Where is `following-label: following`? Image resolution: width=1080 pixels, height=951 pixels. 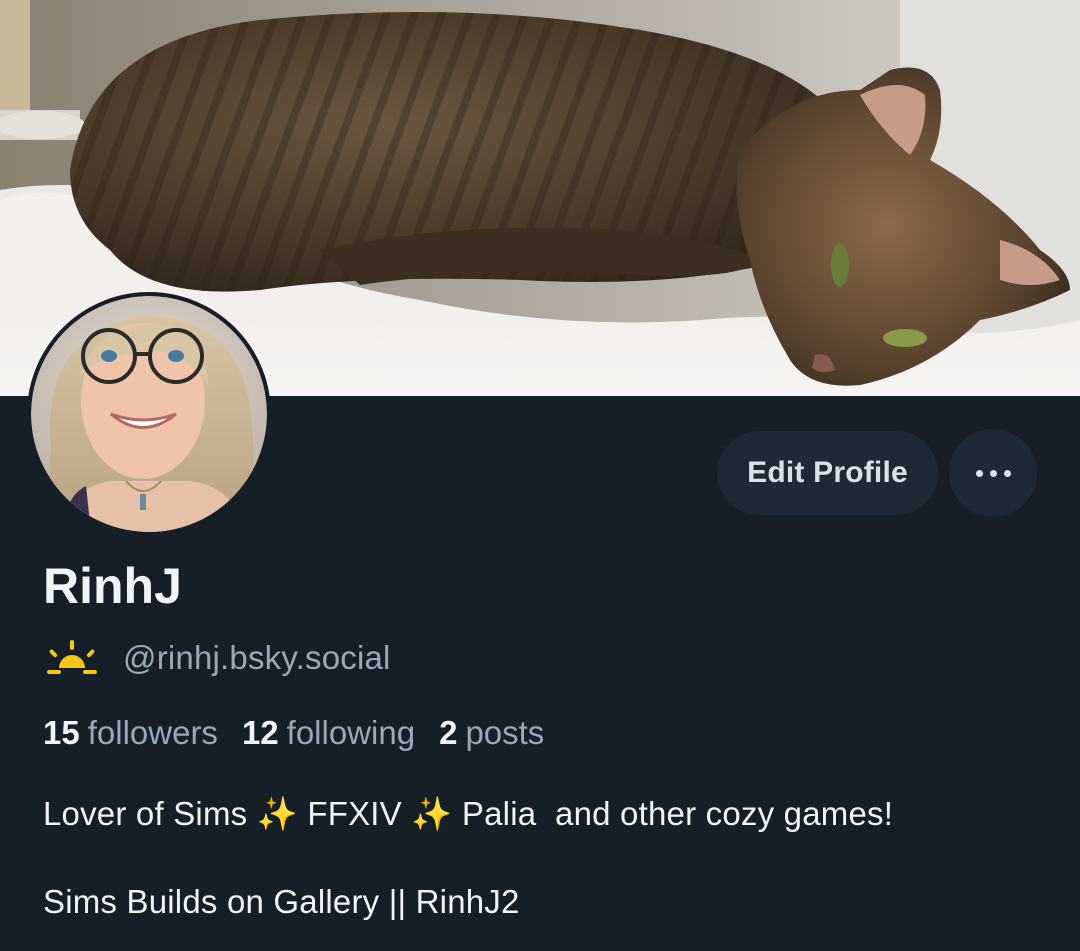 following-label: following is located at coordinates (351, 732).